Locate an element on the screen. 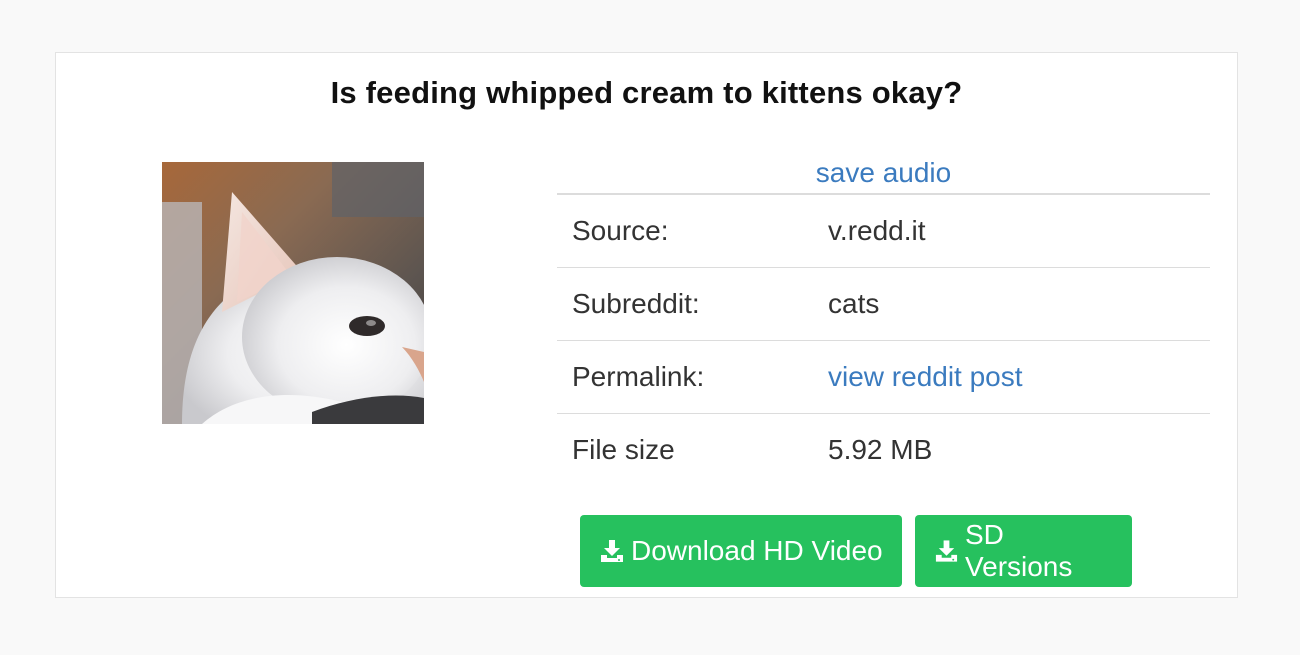  info-row-permalink: Permalink: view reddit post is located at coordinates (883, 377).